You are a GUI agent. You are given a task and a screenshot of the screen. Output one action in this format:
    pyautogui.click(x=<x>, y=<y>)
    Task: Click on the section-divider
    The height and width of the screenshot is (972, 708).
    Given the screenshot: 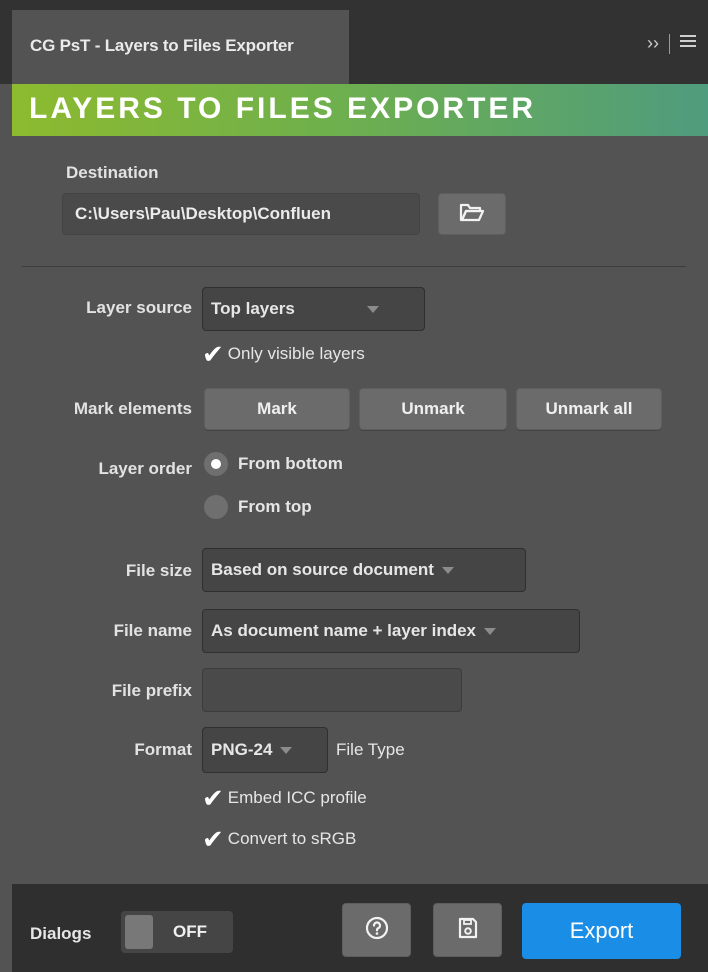 What is the action you would take?
    pyautogui.click(x=354, y=266)
    